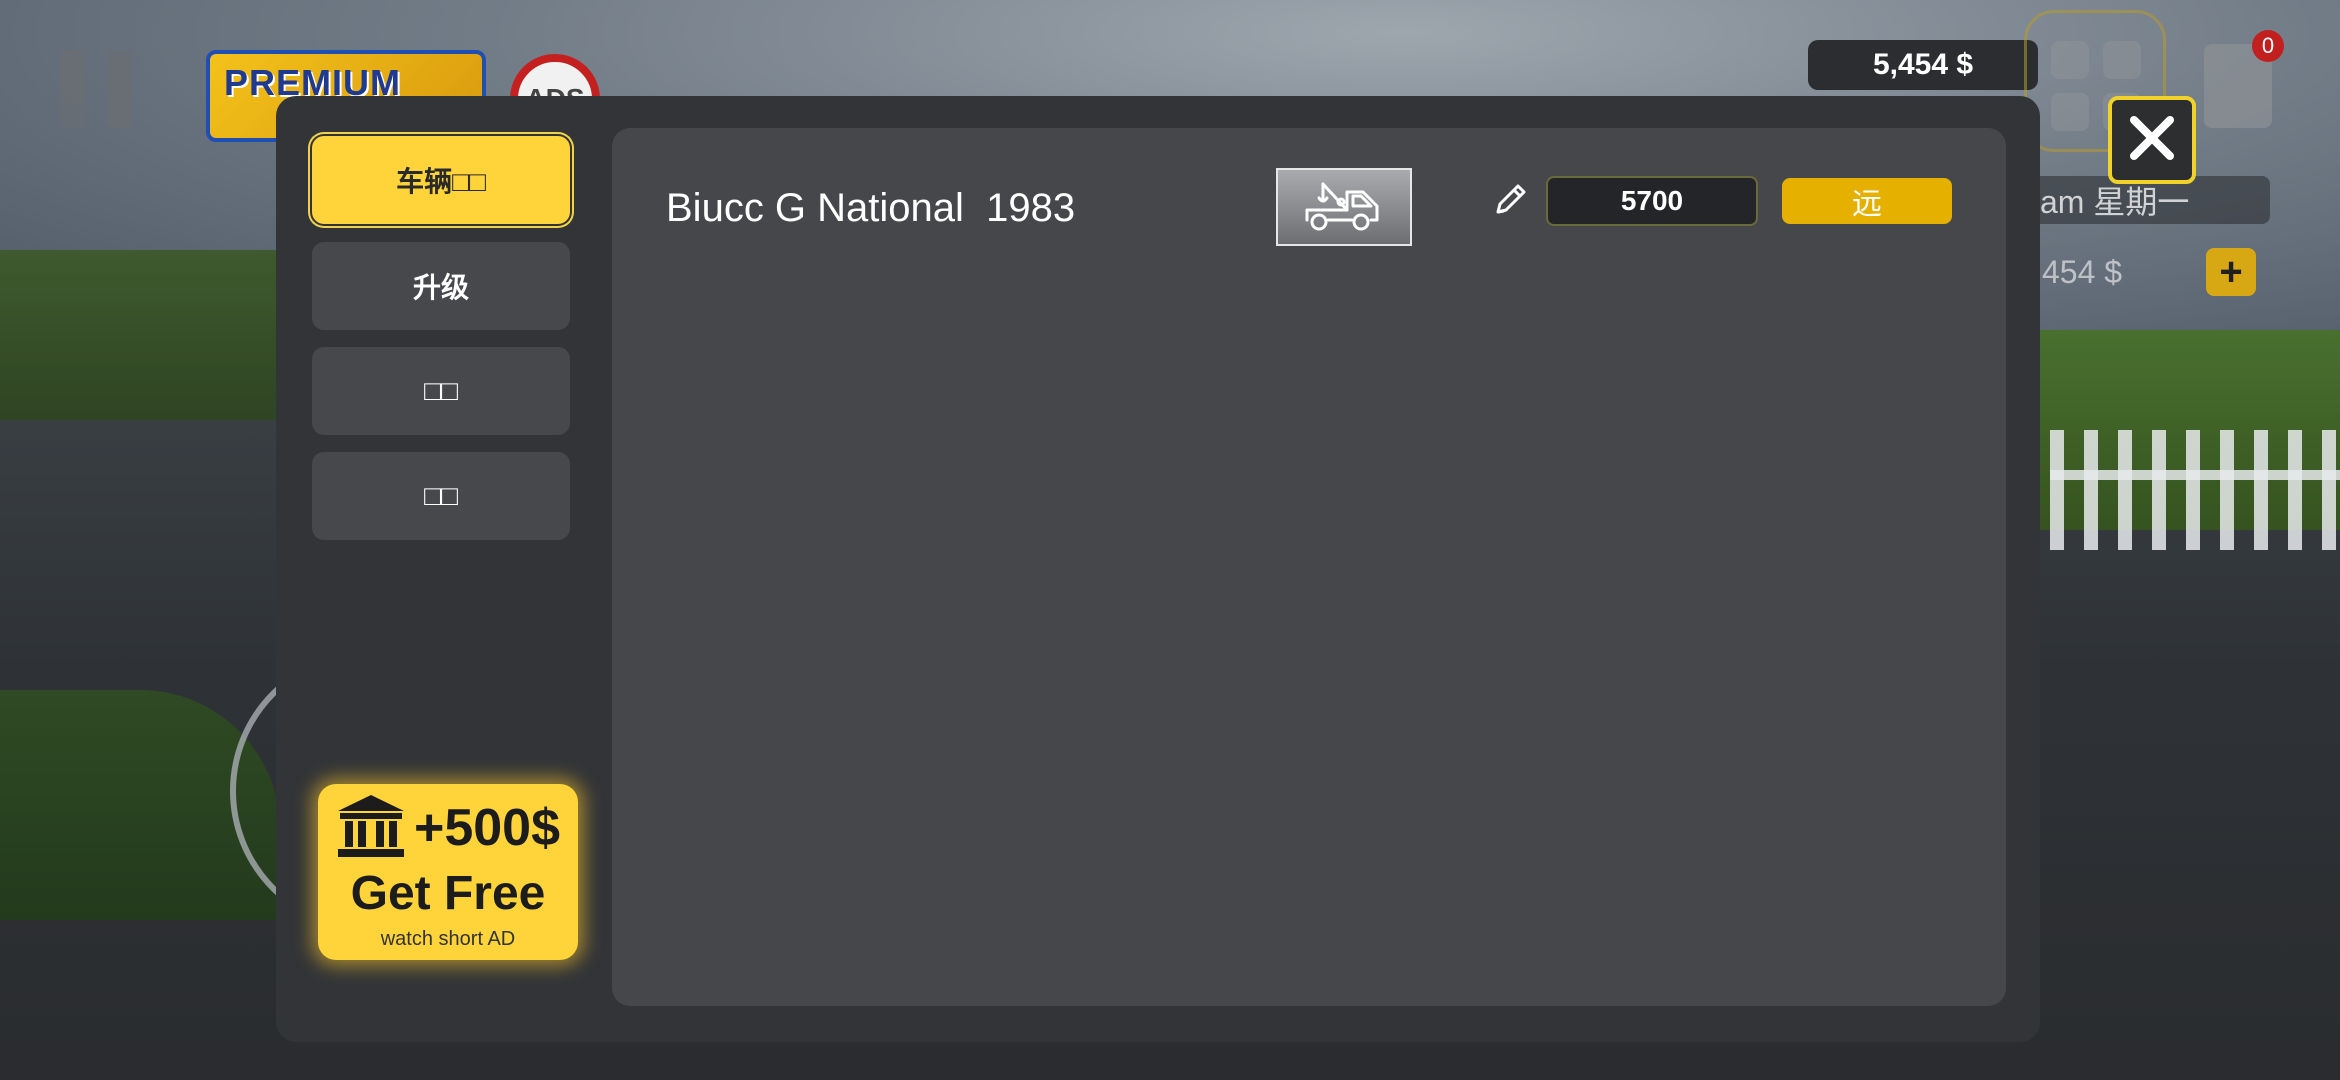 Image resolution: width=2340 pixels, height=1080 pixels. What do you see at coordinates (1652, 201) in the screenshot?
I see `sell-price-input` at bounding box center [1652, 201].